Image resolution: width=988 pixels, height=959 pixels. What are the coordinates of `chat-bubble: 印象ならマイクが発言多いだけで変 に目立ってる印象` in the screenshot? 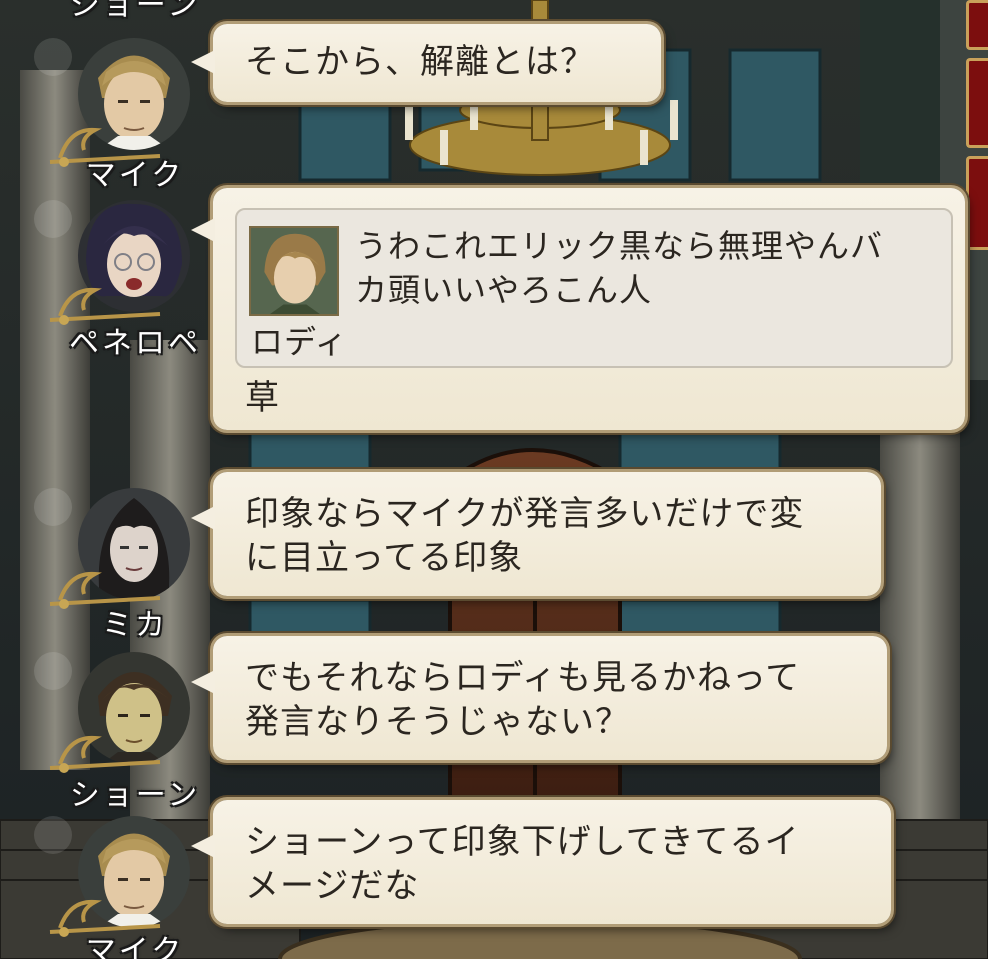 It's located at (536, 534).